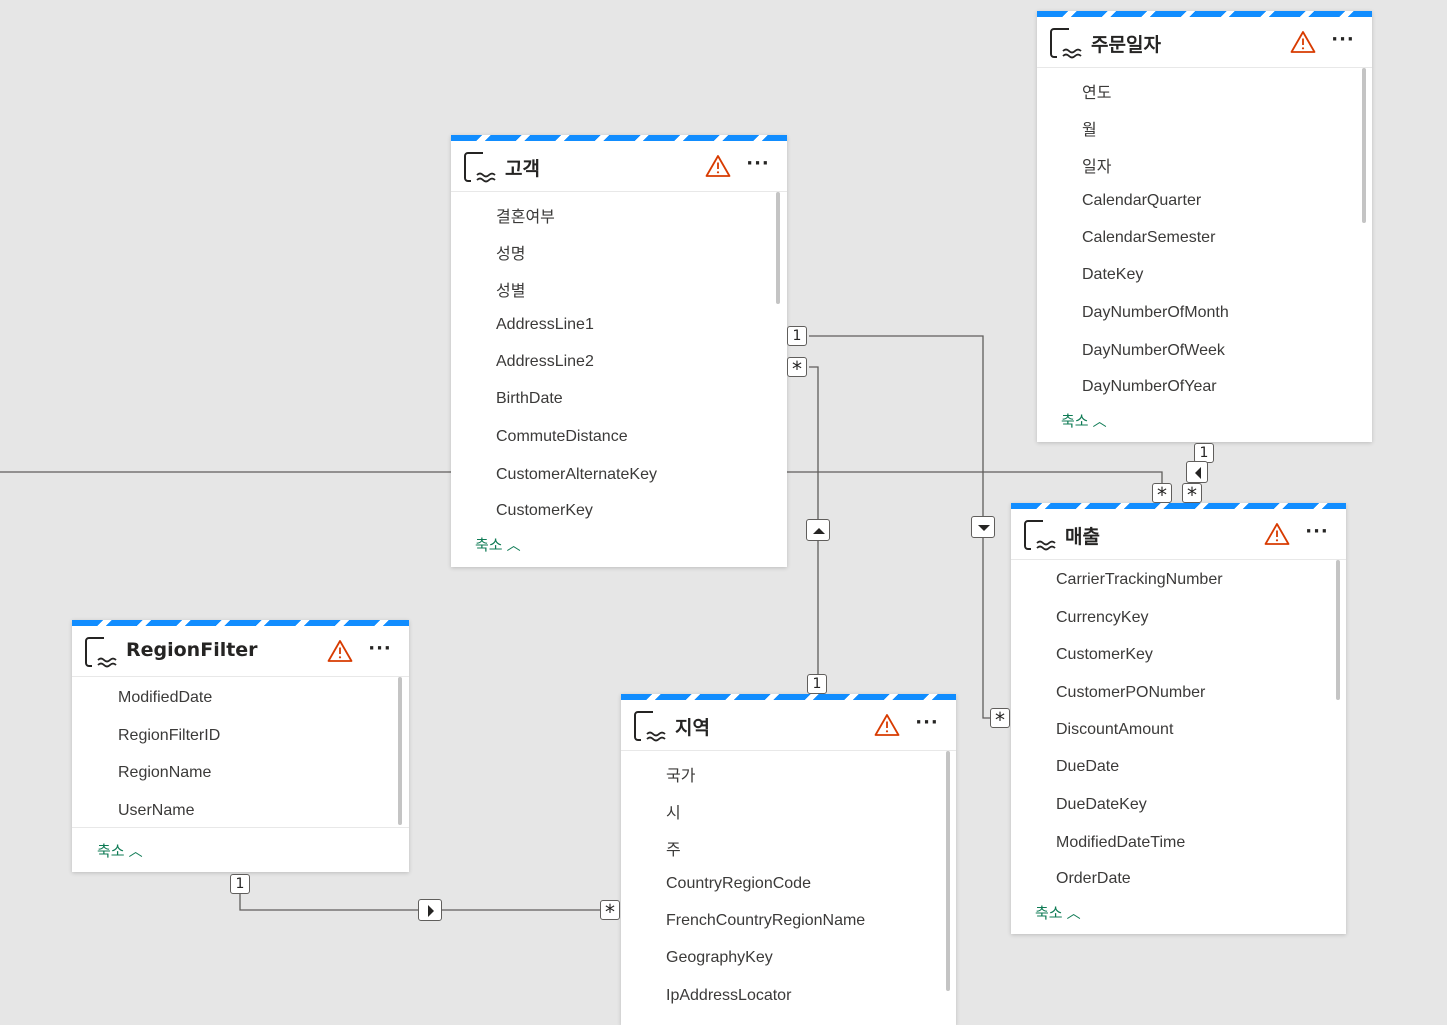  I want to click on field-item: CommuteDistance, so click(562, 437).